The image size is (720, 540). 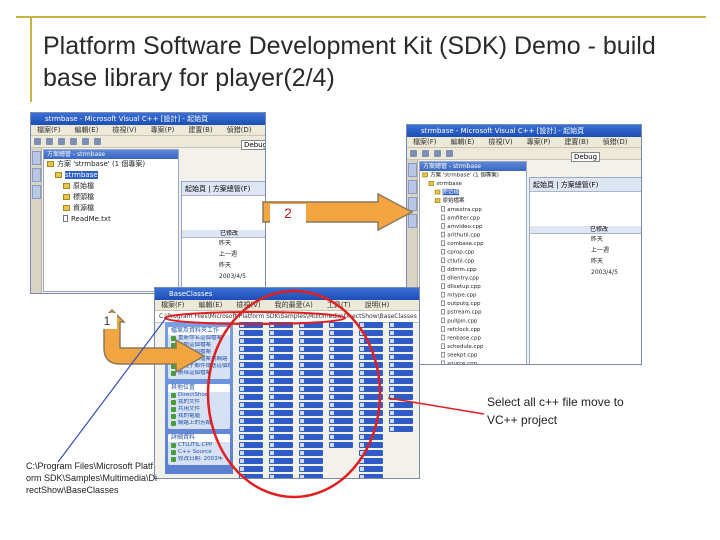 What do you see at coordinates (473, 244) in the screenshot?
I see `tree-file-item: combase.cpp` at bounding box center [473, 244].